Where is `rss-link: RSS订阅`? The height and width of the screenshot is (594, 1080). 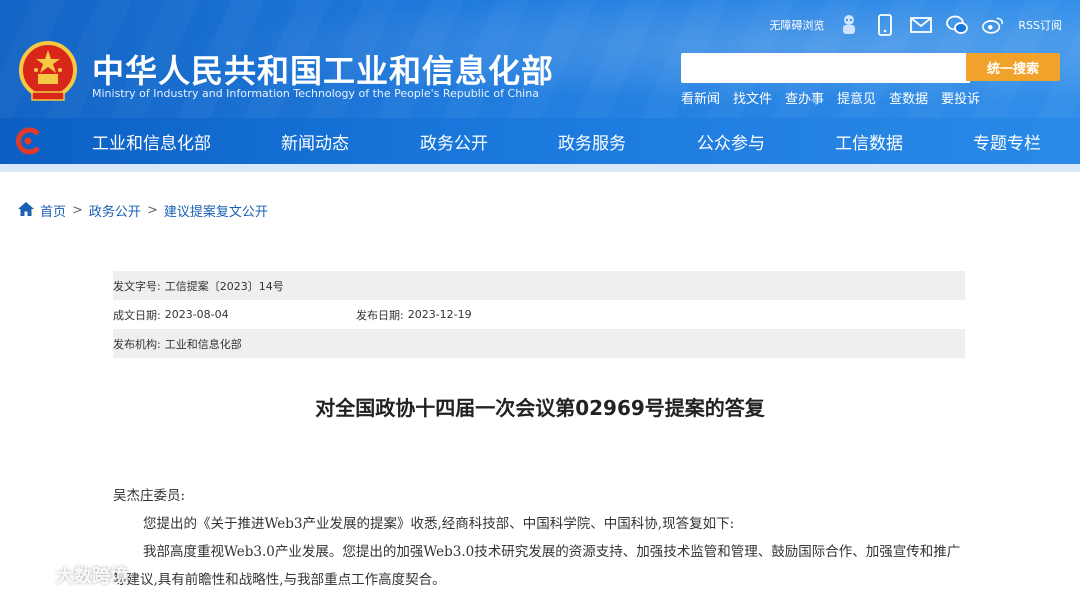 rss-link: RSS订阅 is located at coordinates (1040, 25).